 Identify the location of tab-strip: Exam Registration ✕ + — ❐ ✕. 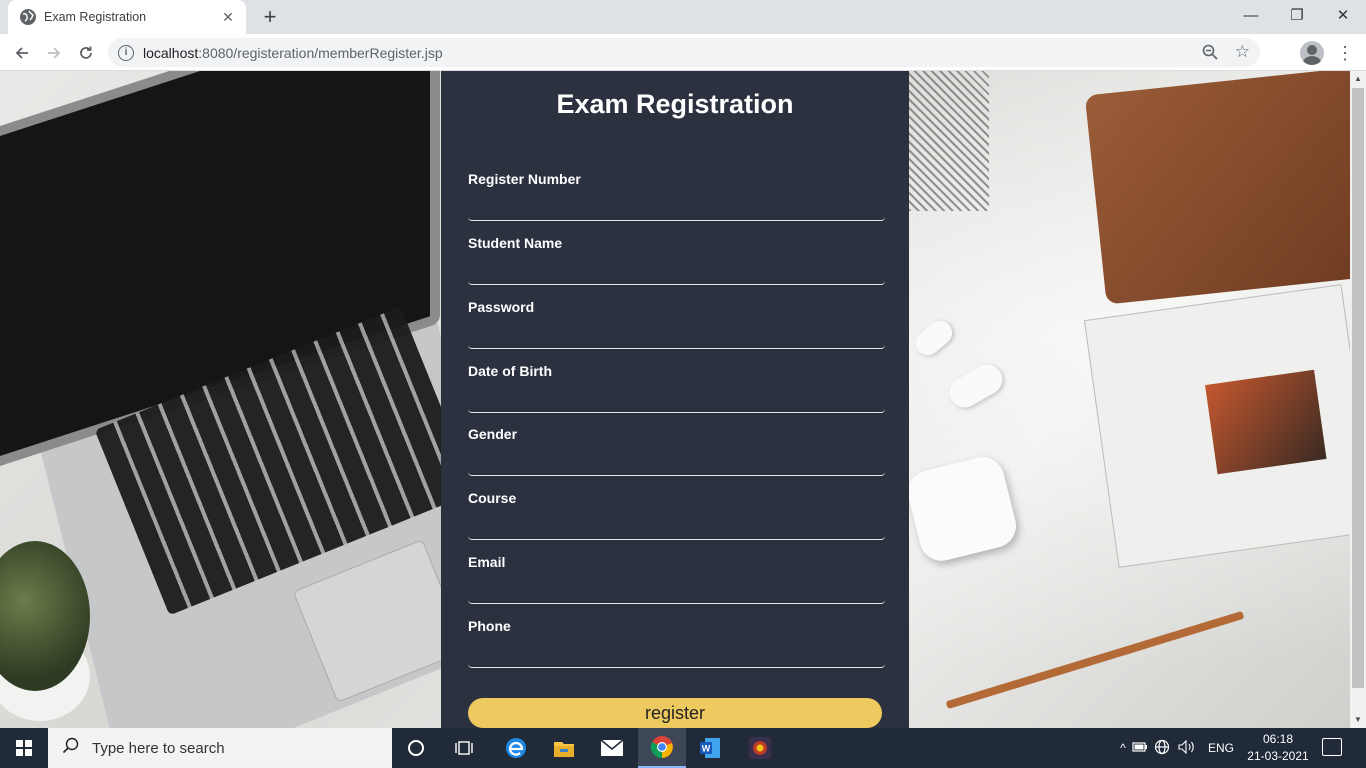
(683, 17).